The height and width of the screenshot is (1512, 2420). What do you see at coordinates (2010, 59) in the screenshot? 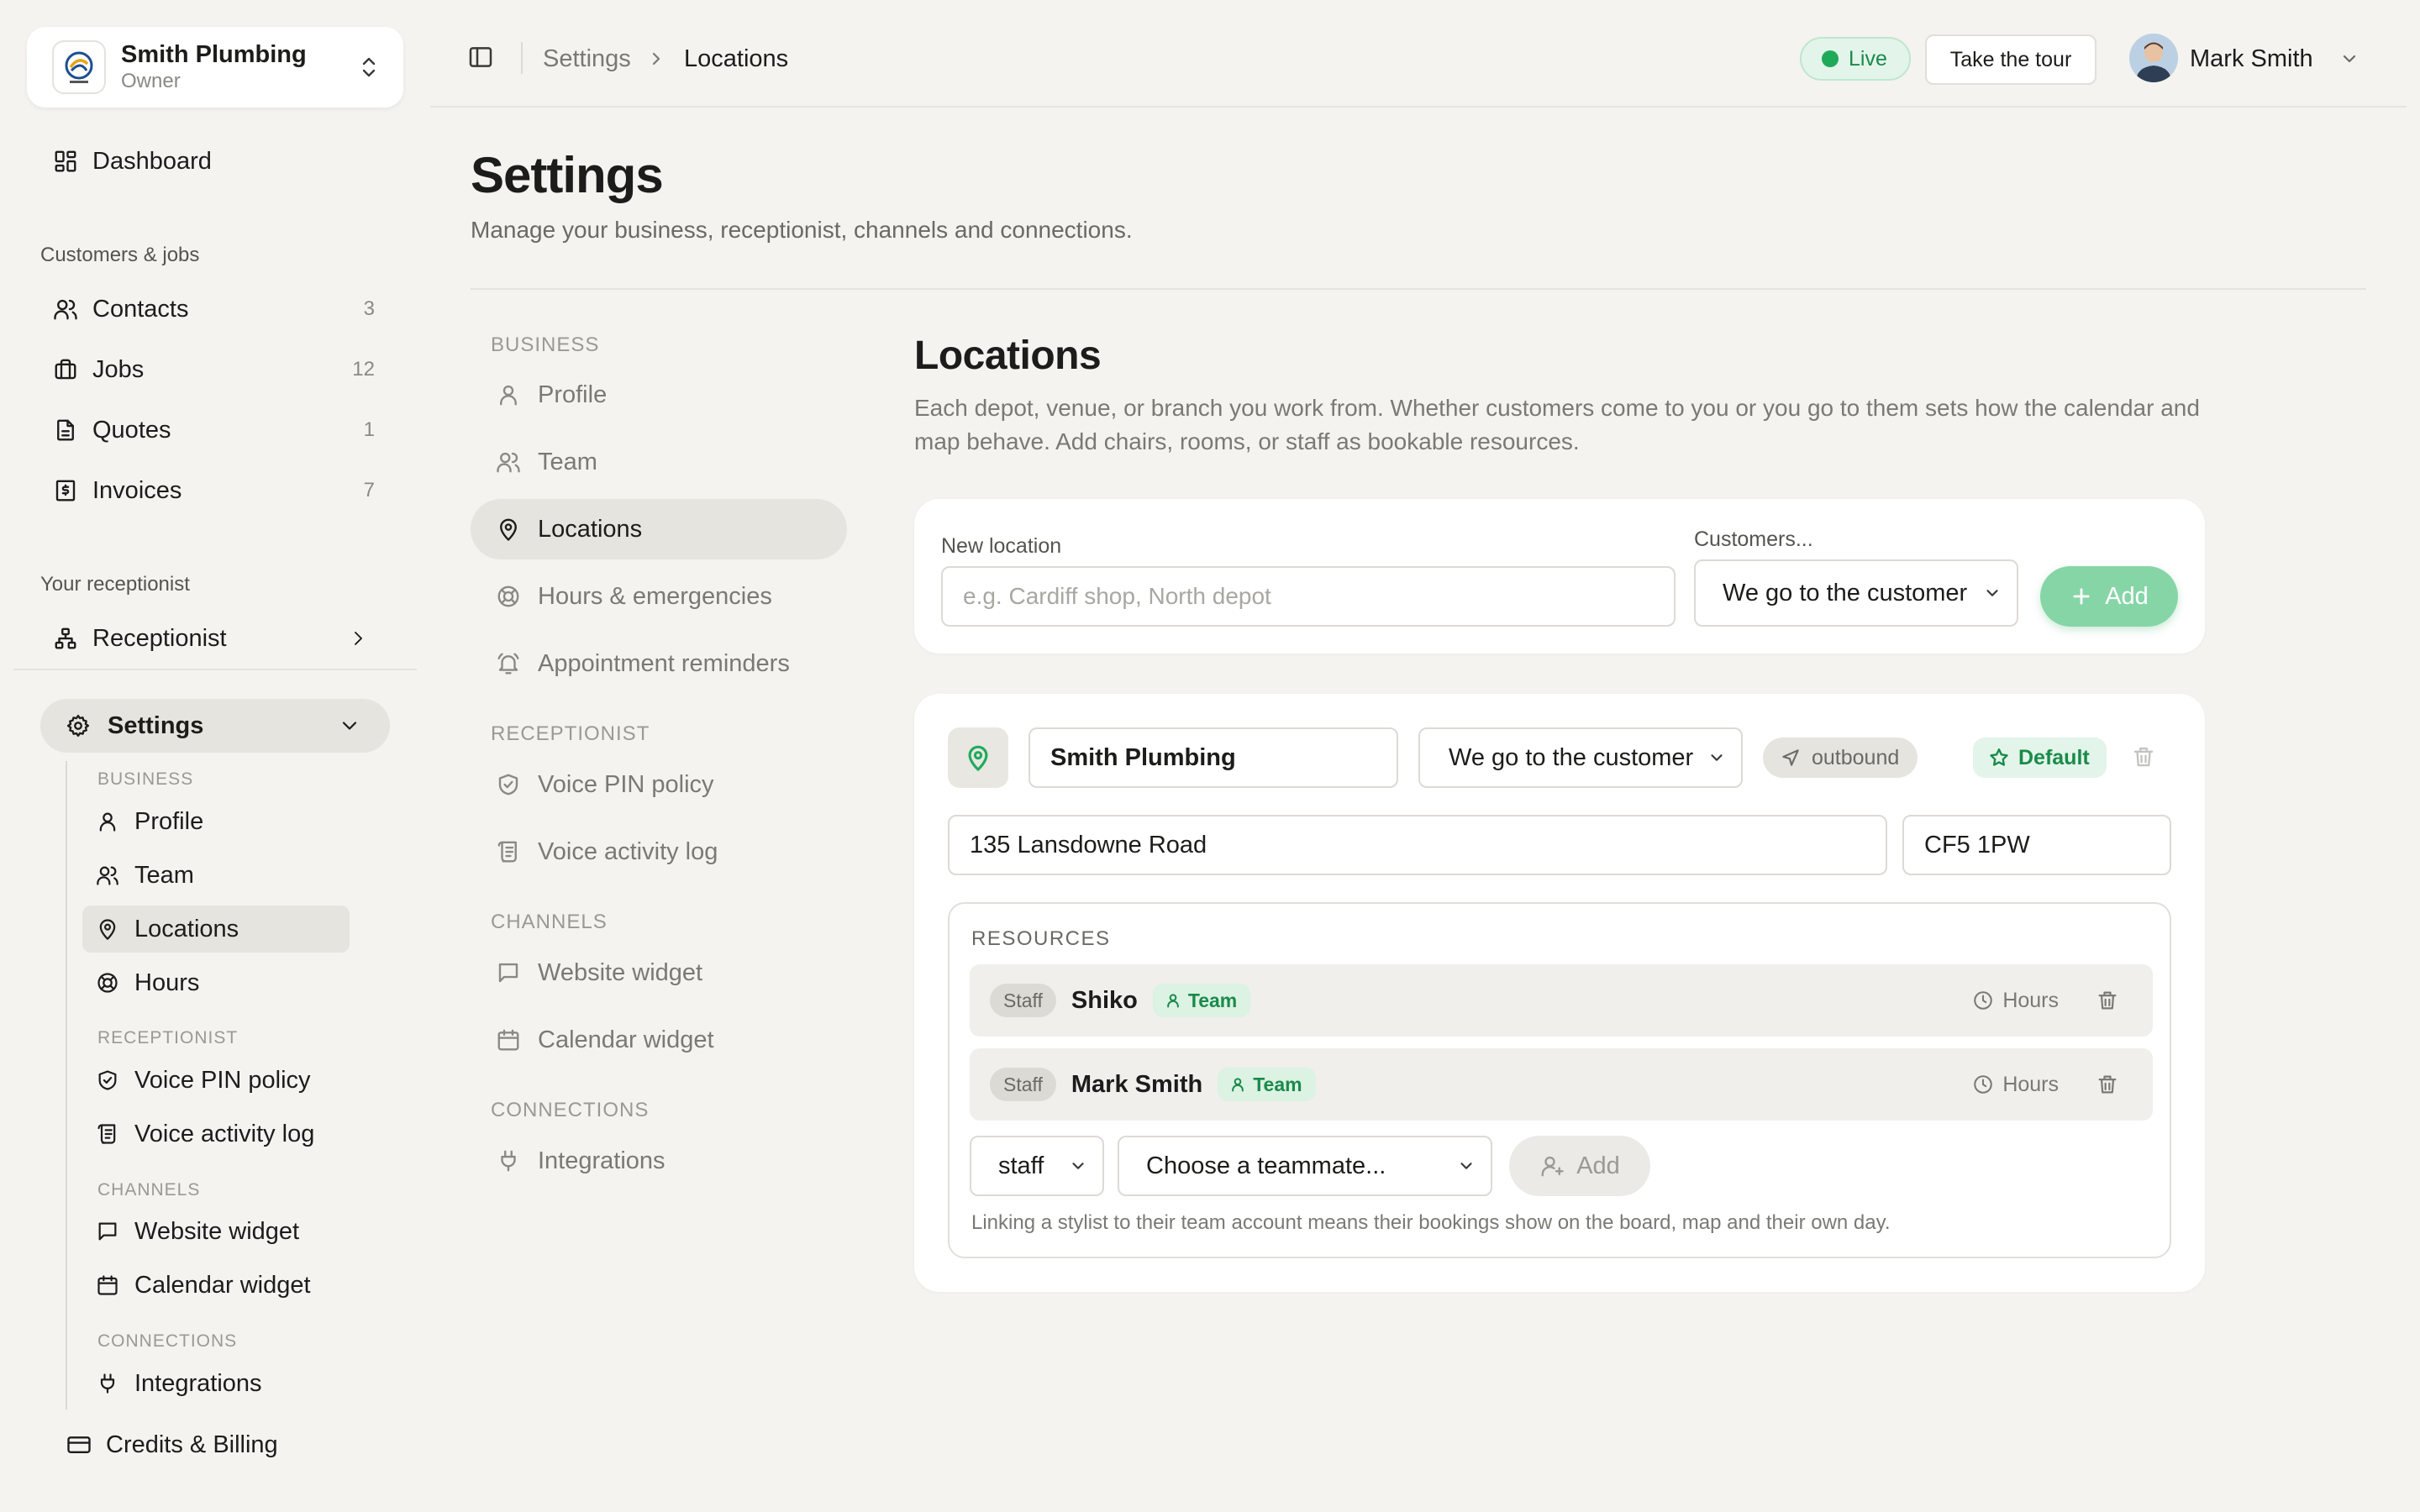
I see `take-tour-button: Take the tour` at bounding box center [2010, 59].